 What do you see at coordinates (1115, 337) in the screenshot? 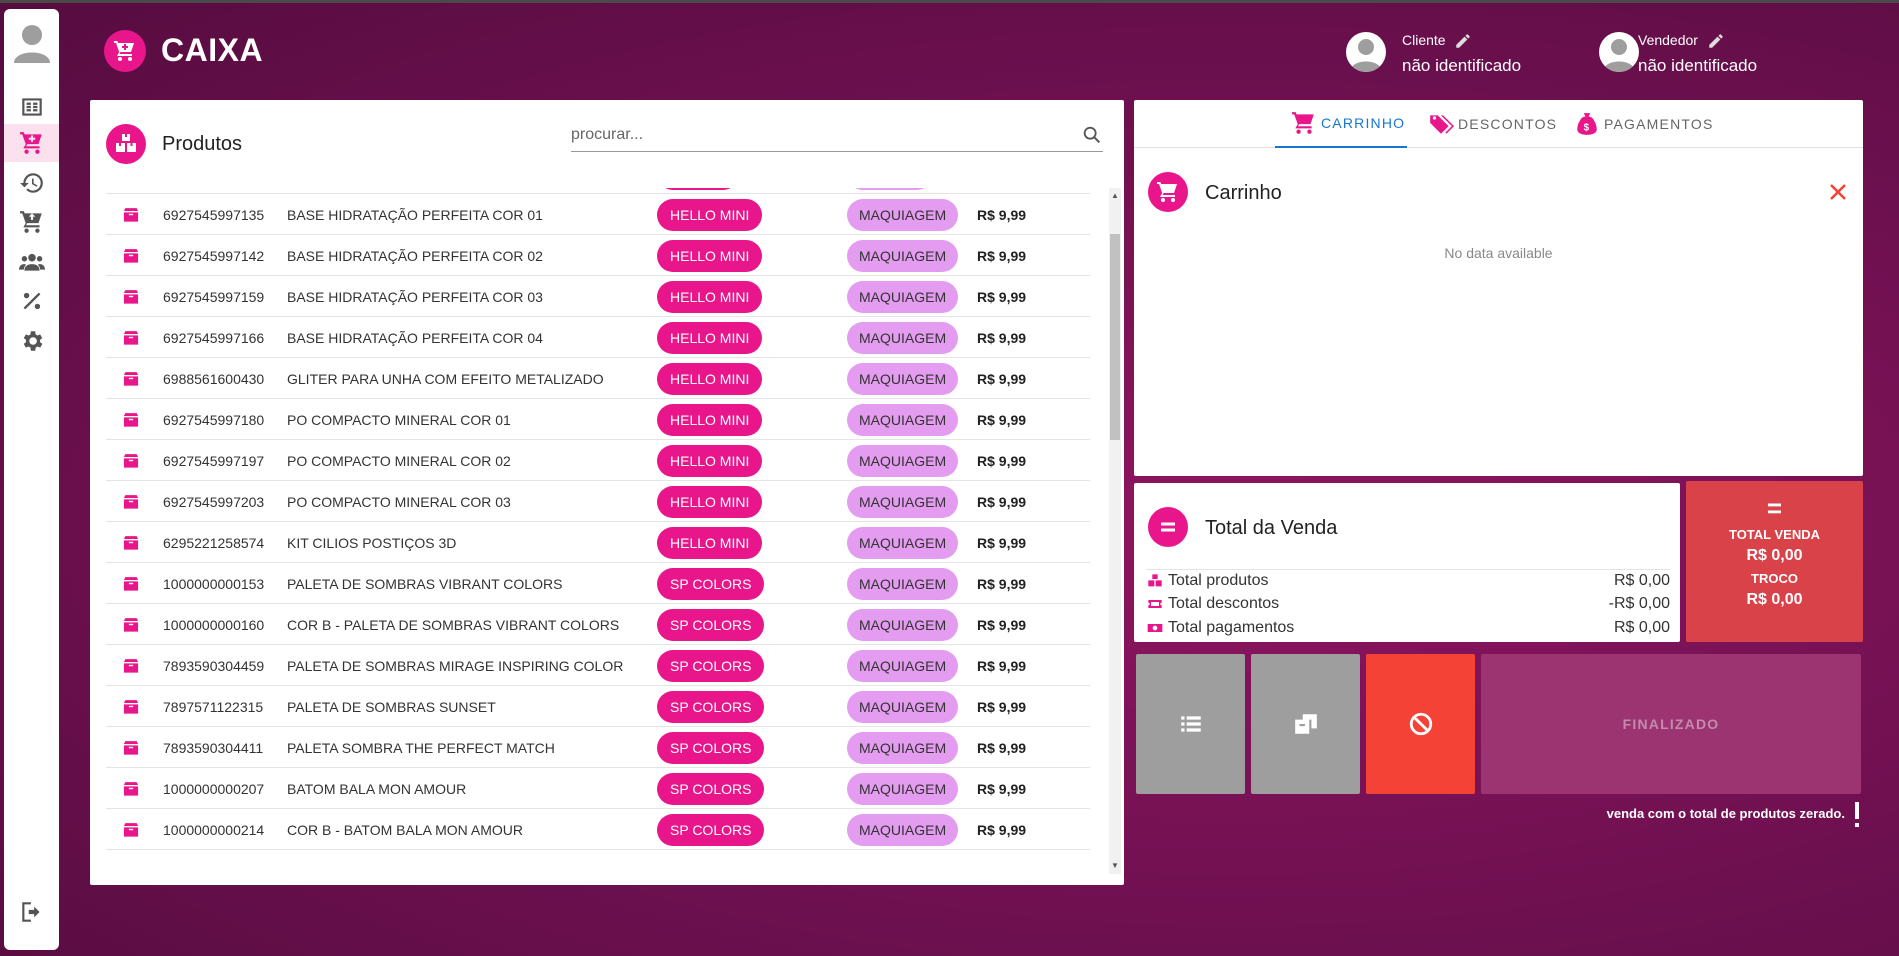
I see `scroll-thumb` at bounding box center [1115, 337].